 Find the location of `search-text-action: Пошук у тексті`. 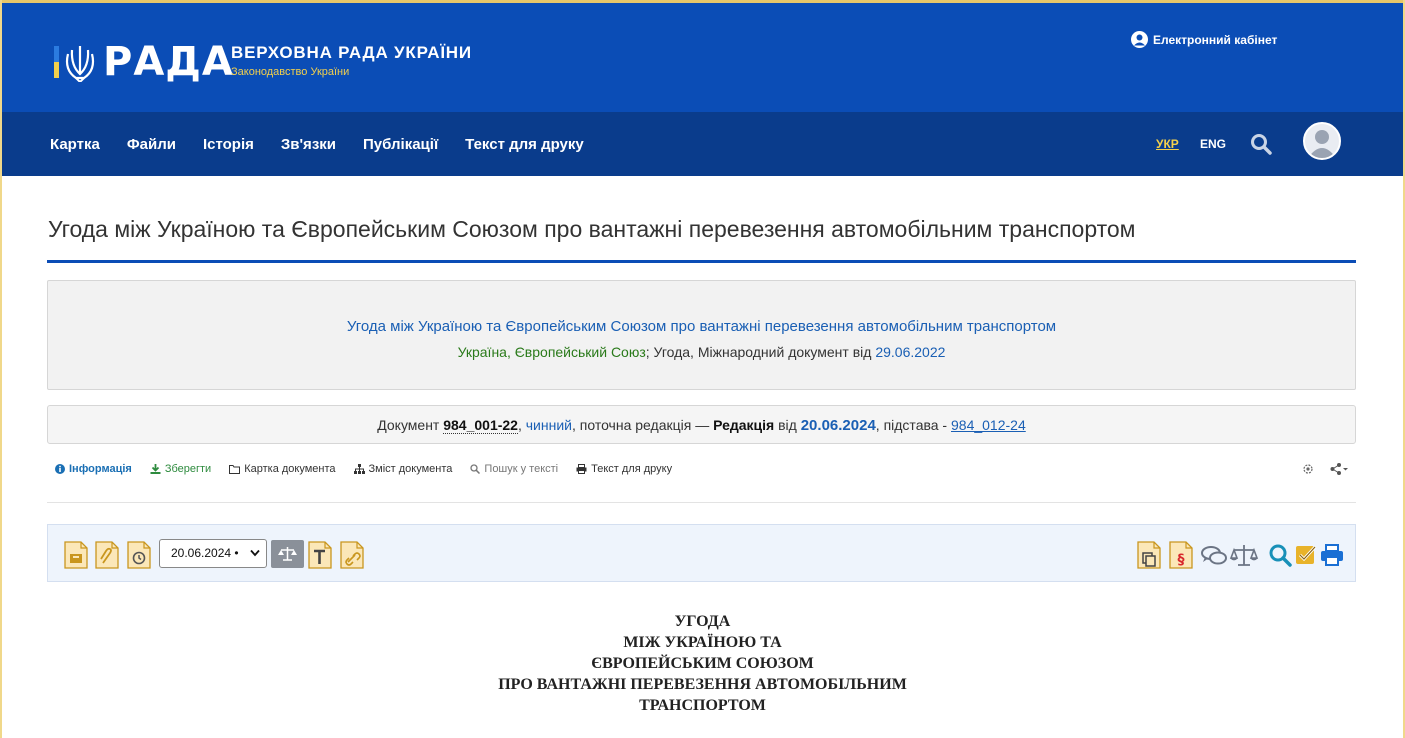

search-text-action: Пошук у тексті is located at coordinates (514, 469).